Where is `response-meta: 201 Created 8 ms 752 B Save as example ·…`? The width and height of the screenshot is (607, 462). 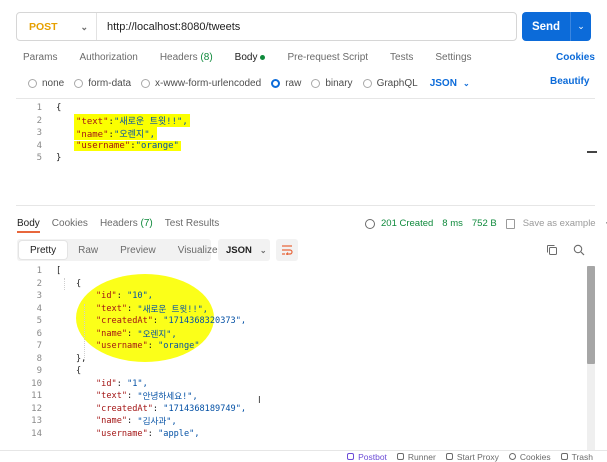 response-meta: 201 Created 8 ms 752 B Save as example ·… is located at coordinates (486, 223).